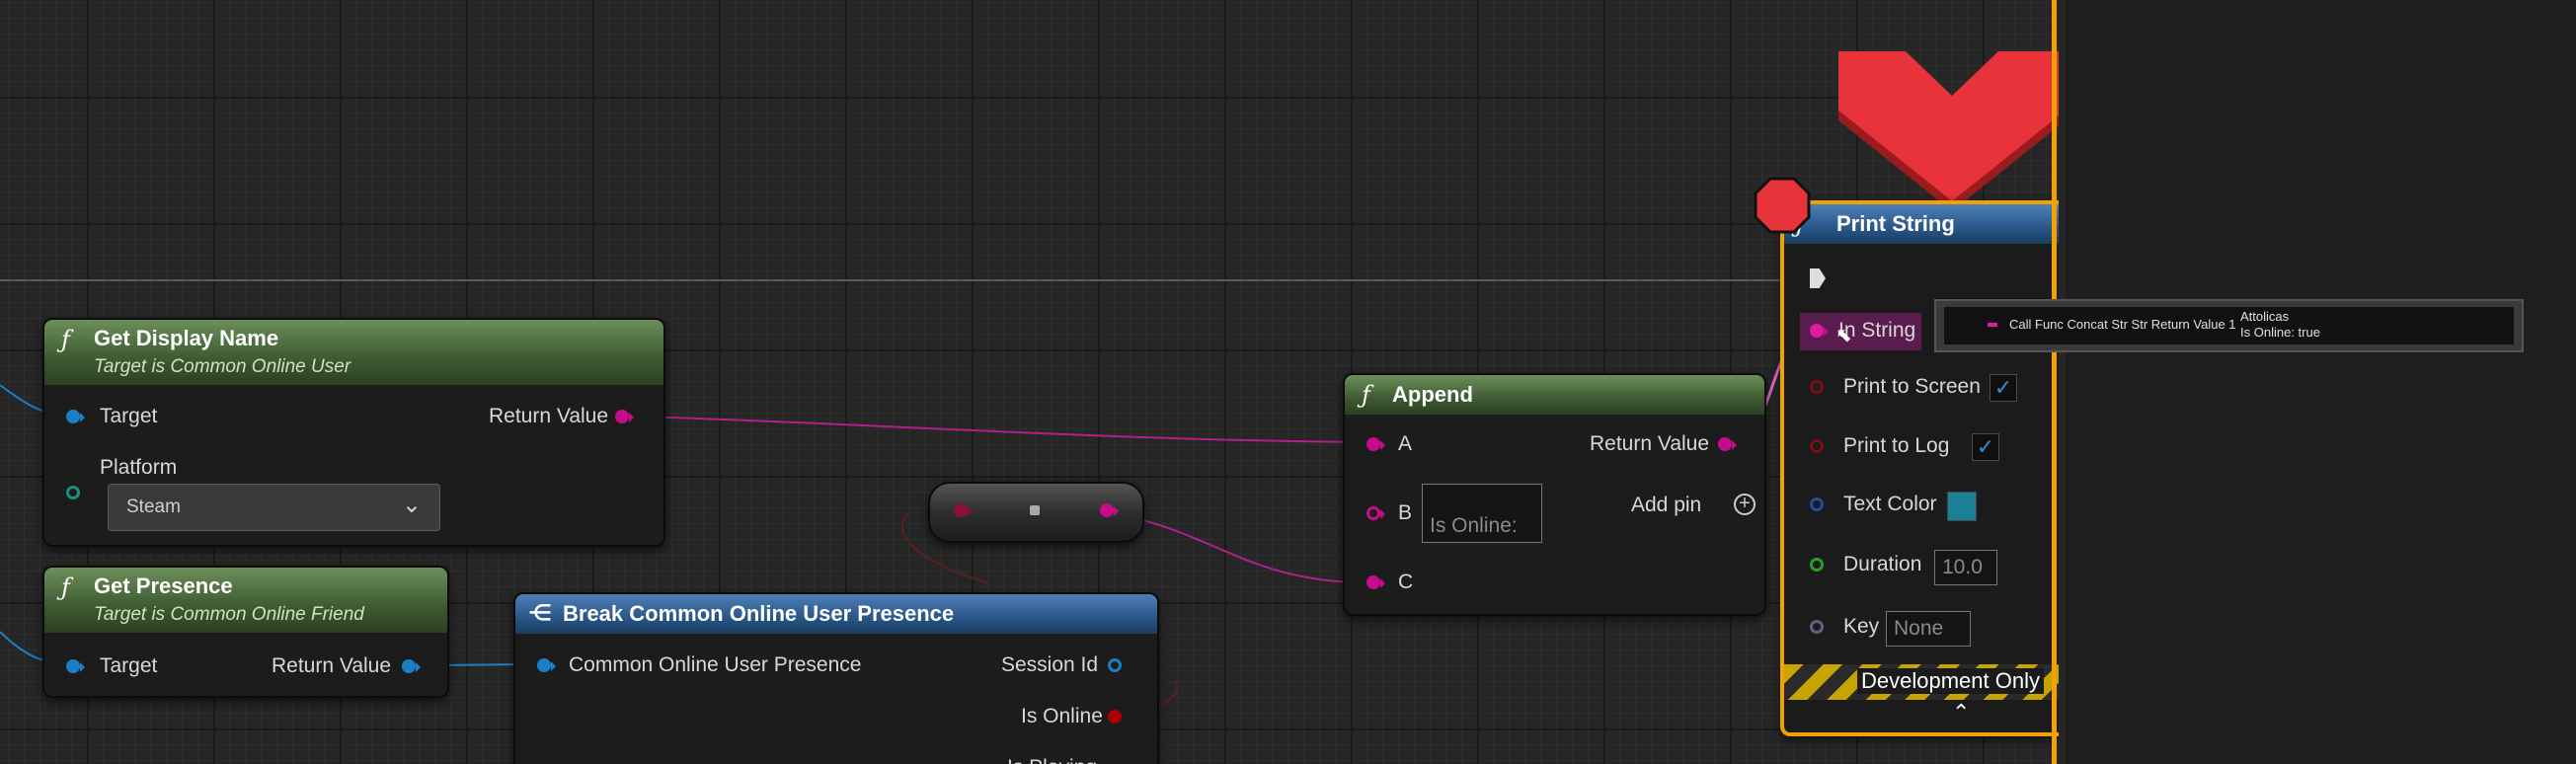 This screenshot has height=764, width=2576. What do you see at coordinates (1950, 681) in the screenshot?
I see `development-only-label: Development Only` at bounding box center [1950, 681].